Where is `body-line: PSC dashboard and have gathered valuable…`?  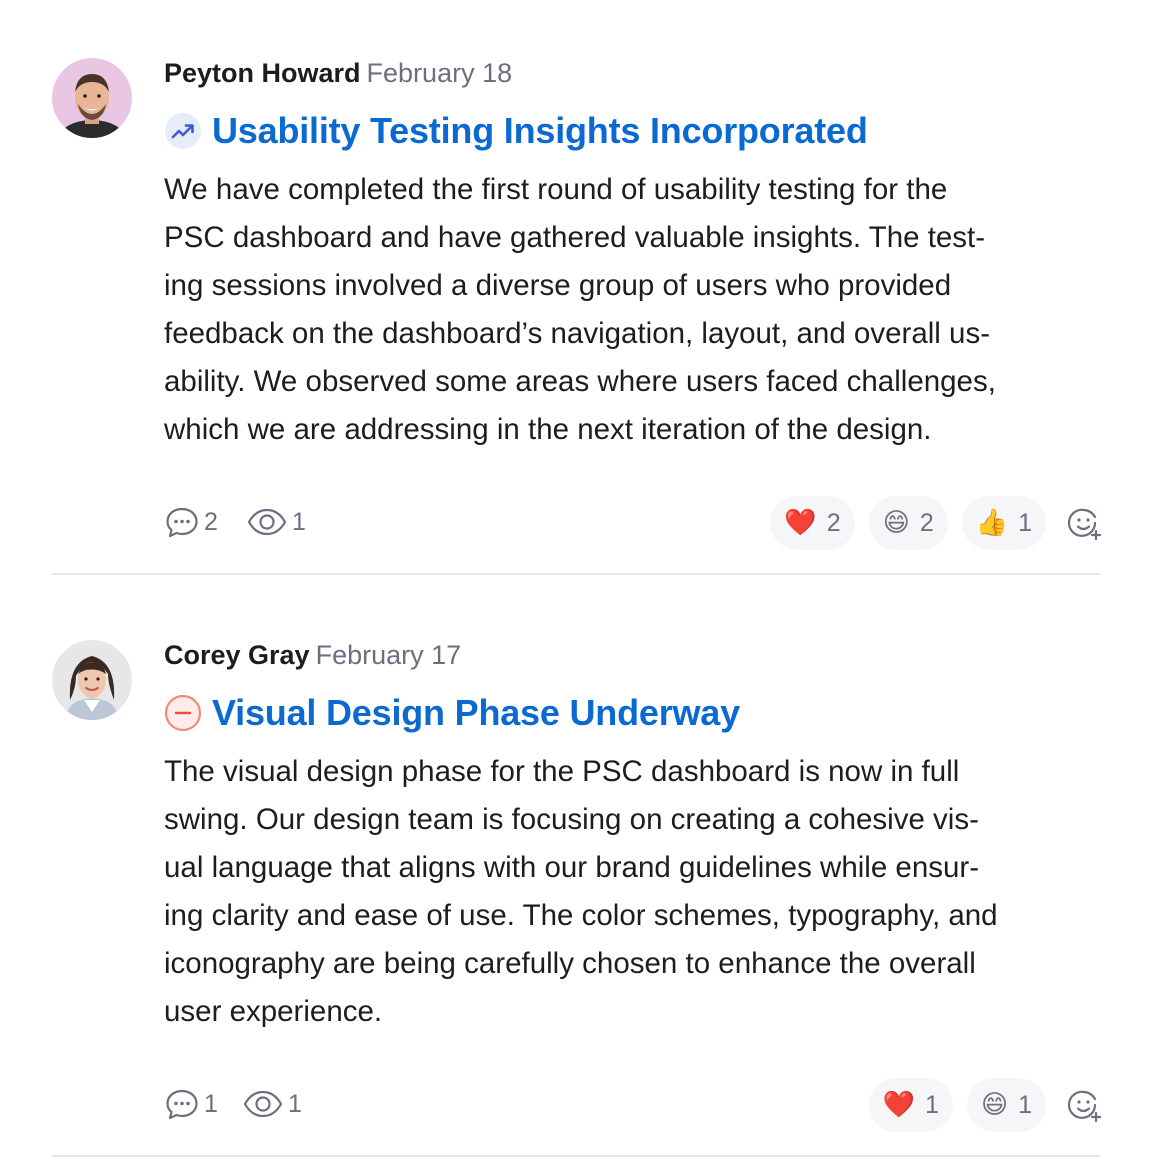 body-line: PSC dashboard and have gathered valuable… is located at coordinates (575, 237).